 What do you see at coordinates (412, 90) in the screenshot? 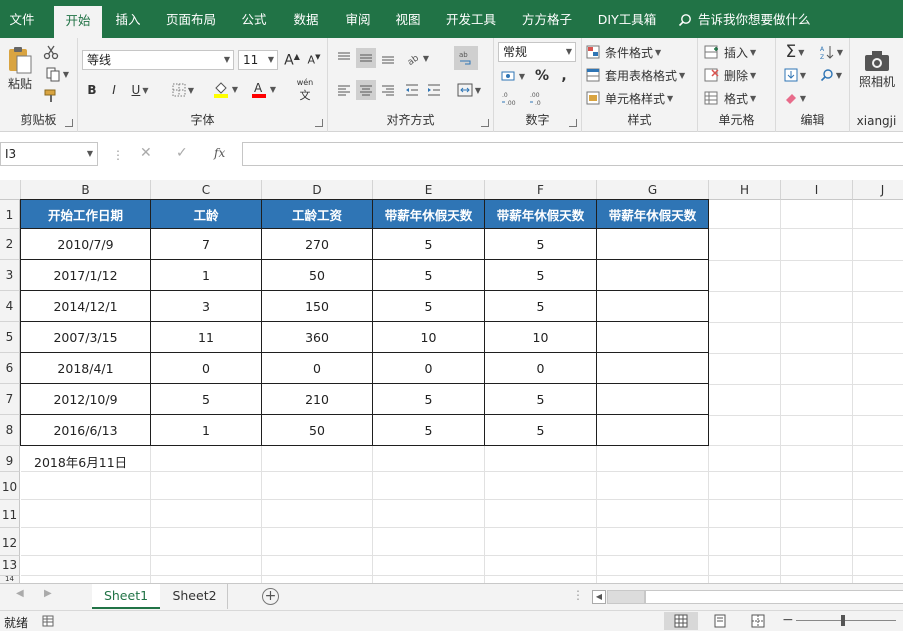
I see `decrease-indent-button` at bounding box center [412, 90].